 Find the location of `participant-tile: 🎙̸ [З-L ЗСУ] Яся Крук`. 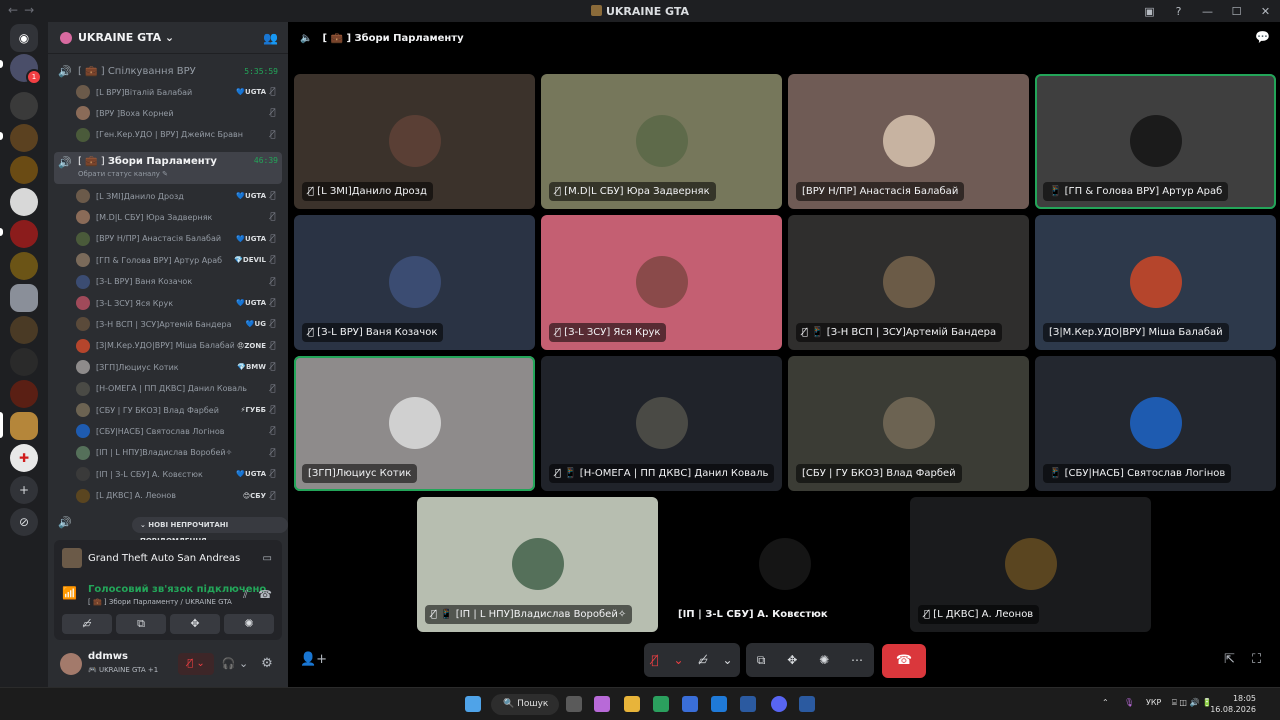

participant-tile: 🎙̸ [З-L ЗСУ] Яся Крук is located at coordinates (661, 282).